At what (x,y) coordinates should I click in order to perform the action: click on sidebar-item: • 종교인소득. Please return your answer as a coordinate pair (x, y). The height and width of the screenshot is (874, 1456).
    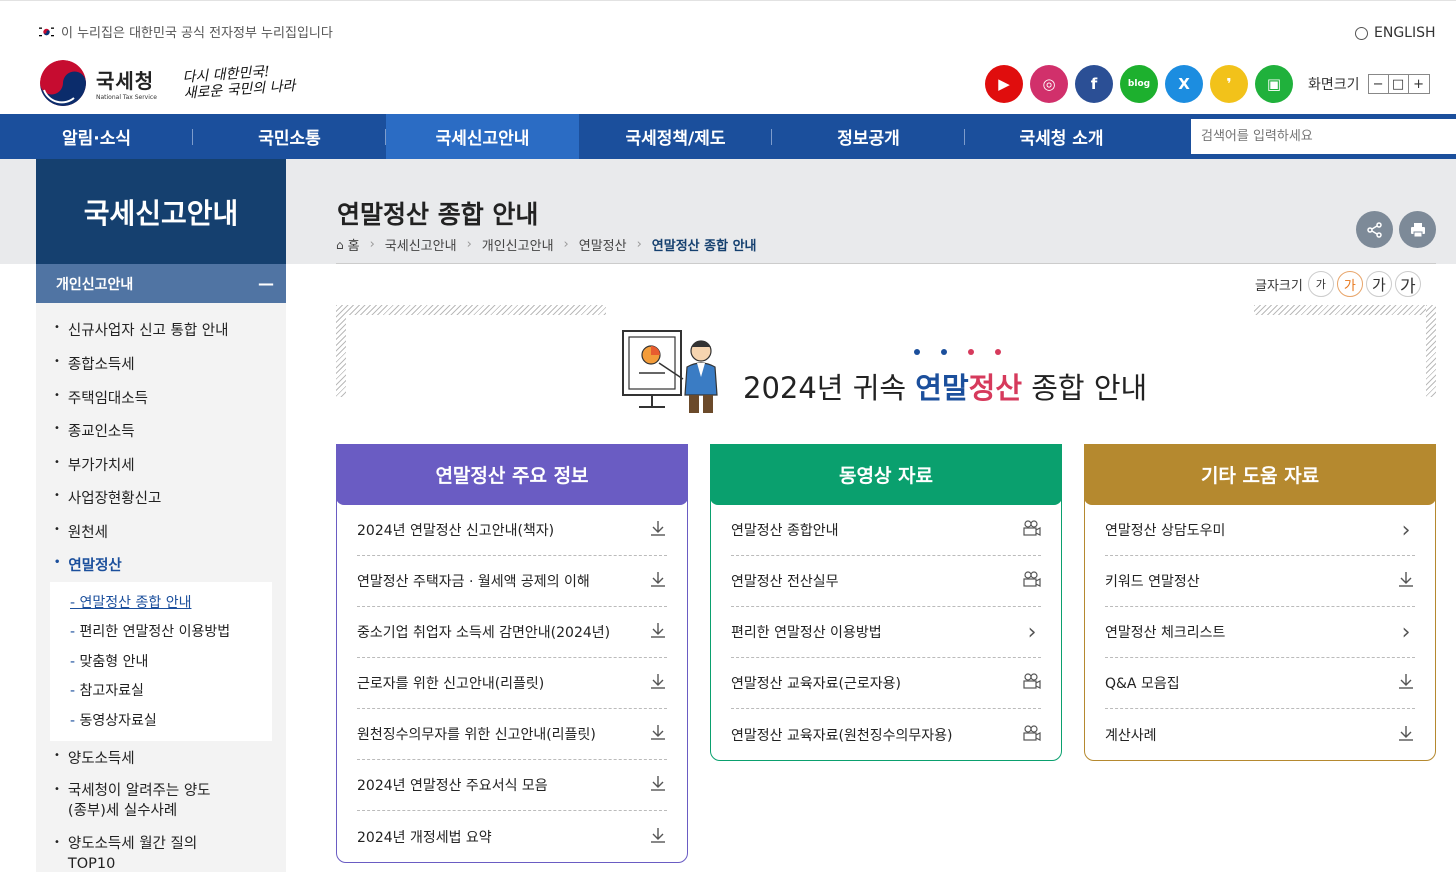
    Looking at the image, I should click on (94, 430).